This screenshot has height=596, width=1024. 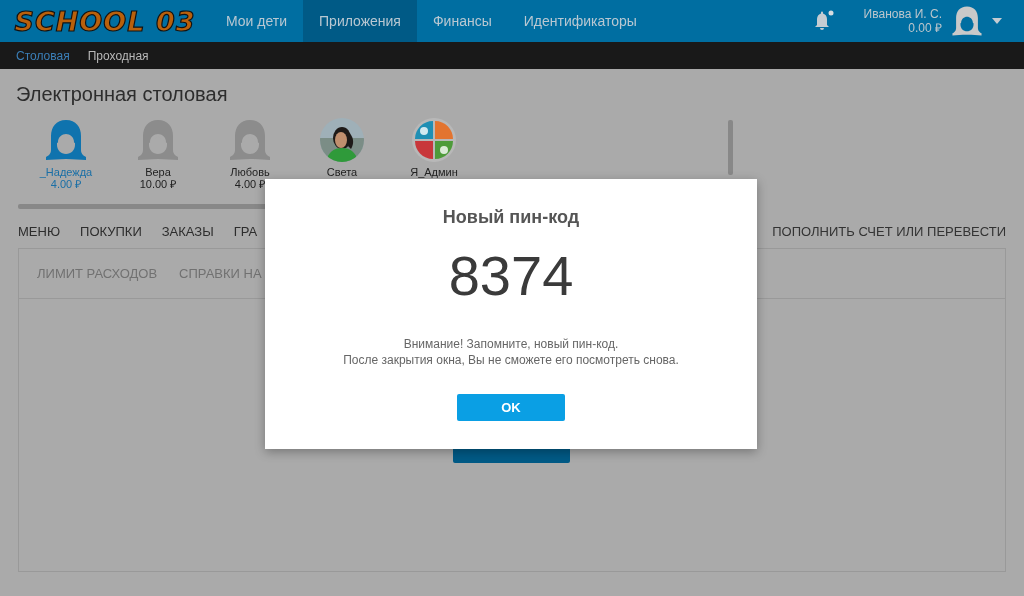 I want to click on nav-tab: Приложения, so click(x=360, y=21).